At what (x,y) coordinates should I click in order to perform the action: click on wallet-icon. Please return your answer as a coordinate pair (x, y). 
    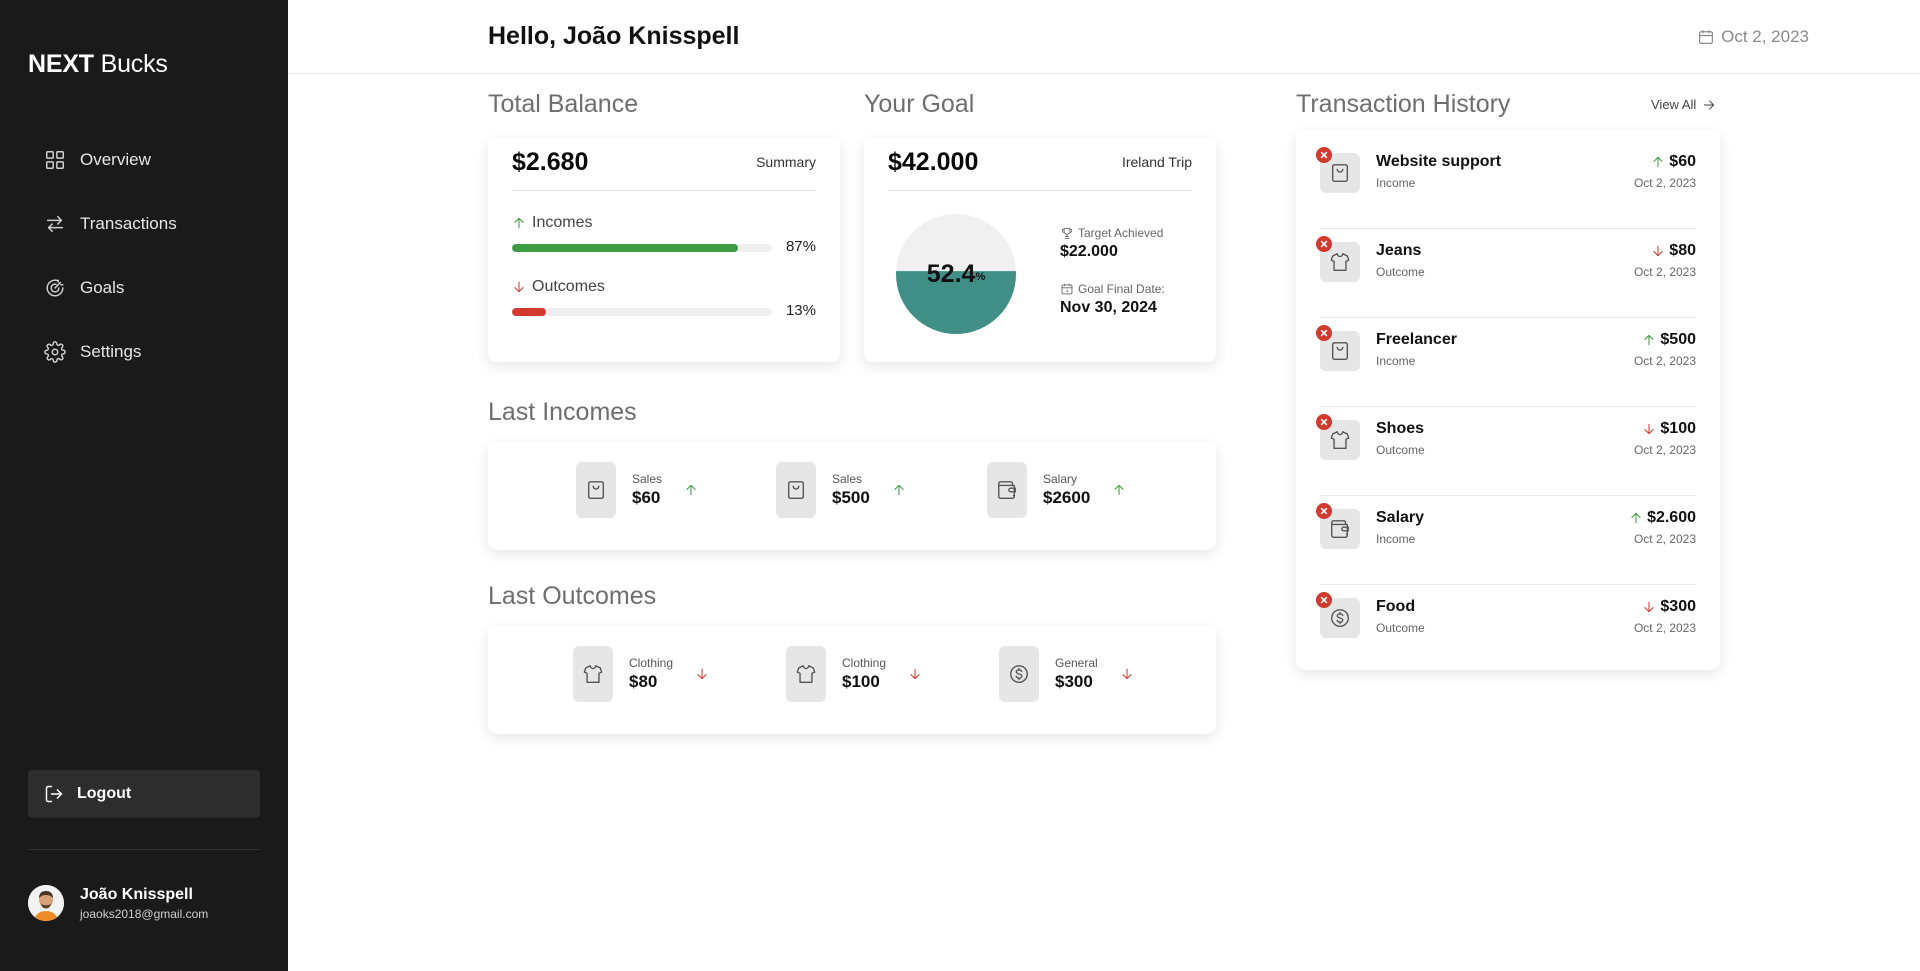
    Looking at the image, I should click on (1007, 490).